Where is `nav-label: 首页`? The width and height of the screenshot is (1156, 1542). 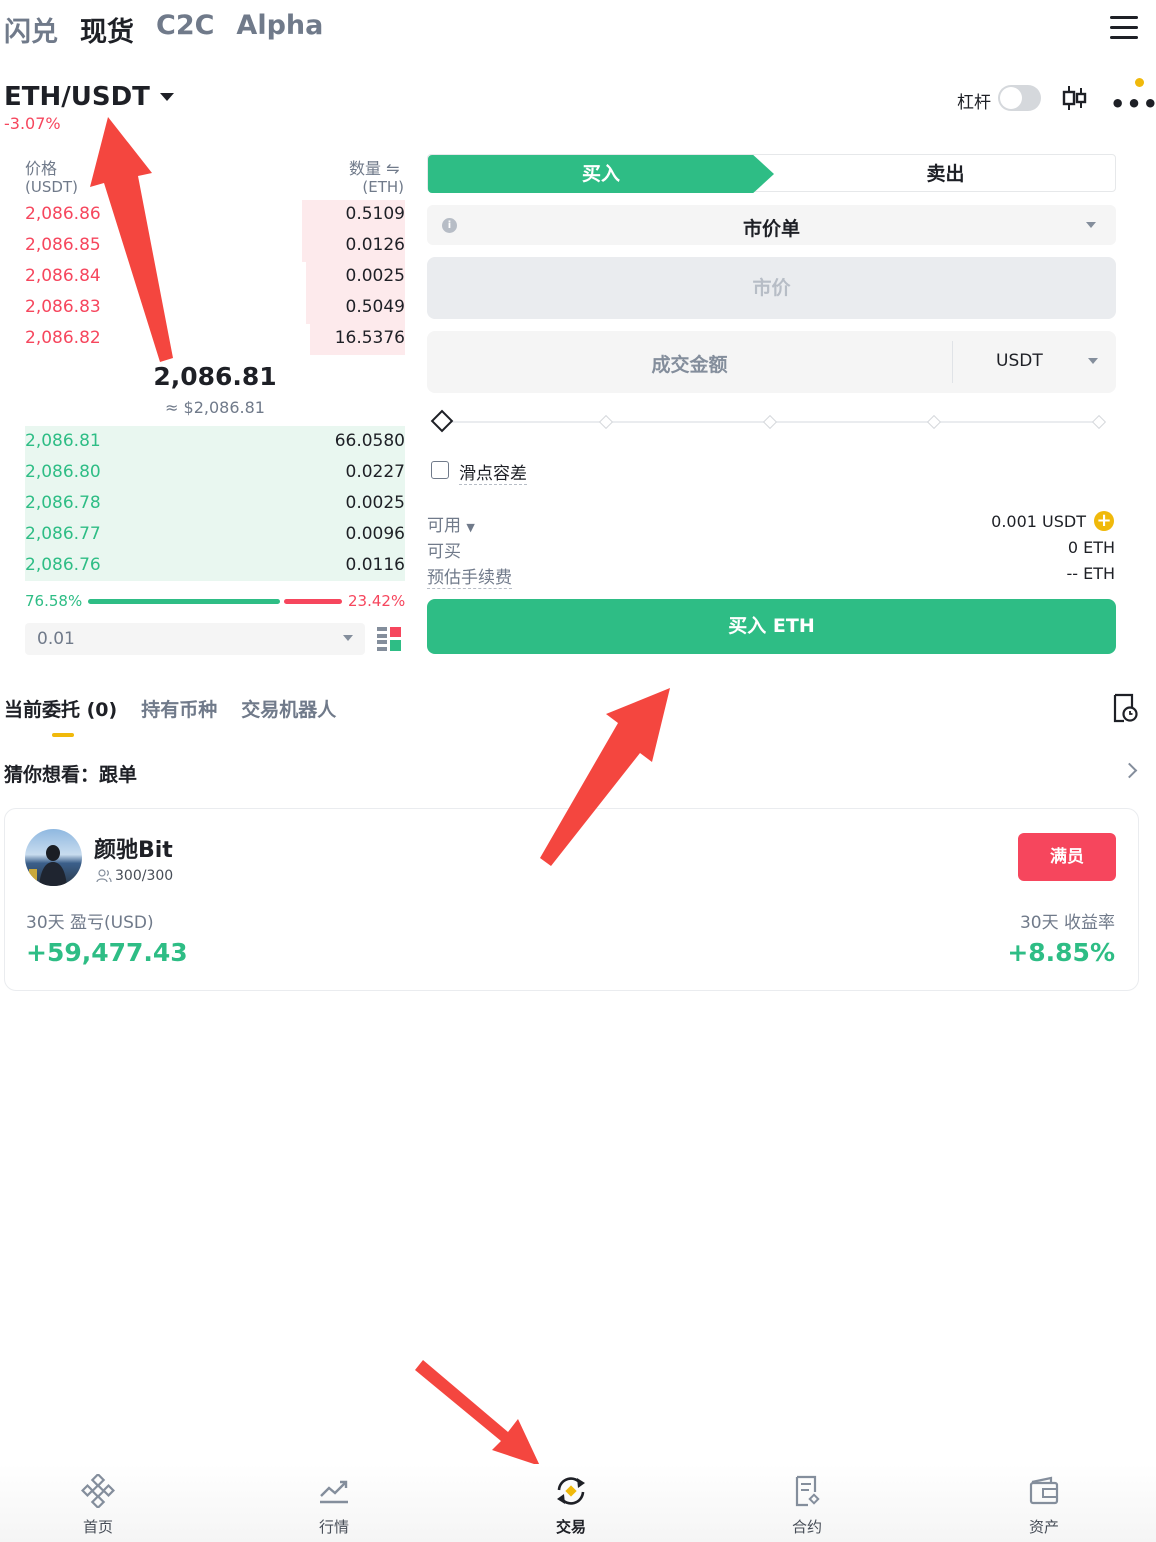
nav-label: 首页 is located at coordinates (97, 1527).